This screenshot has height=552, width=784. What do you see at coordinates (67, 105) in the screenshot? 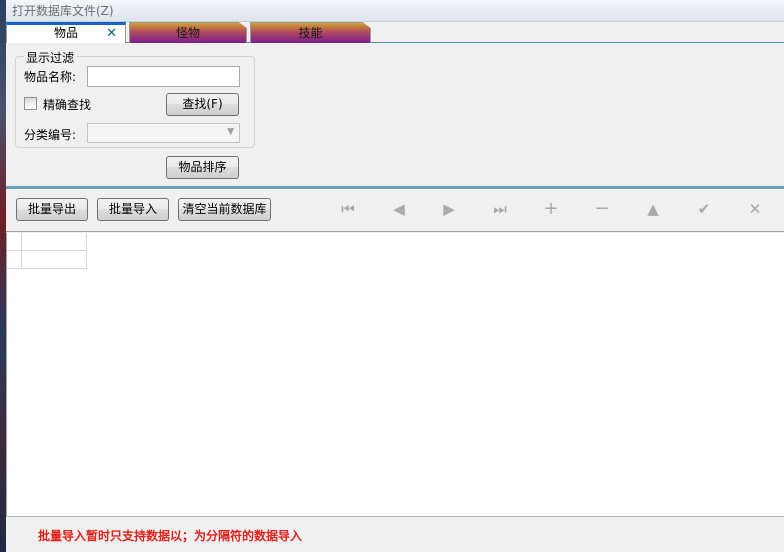
I see `exact-search-label: 精确查找` at bounding box center [67, 105].